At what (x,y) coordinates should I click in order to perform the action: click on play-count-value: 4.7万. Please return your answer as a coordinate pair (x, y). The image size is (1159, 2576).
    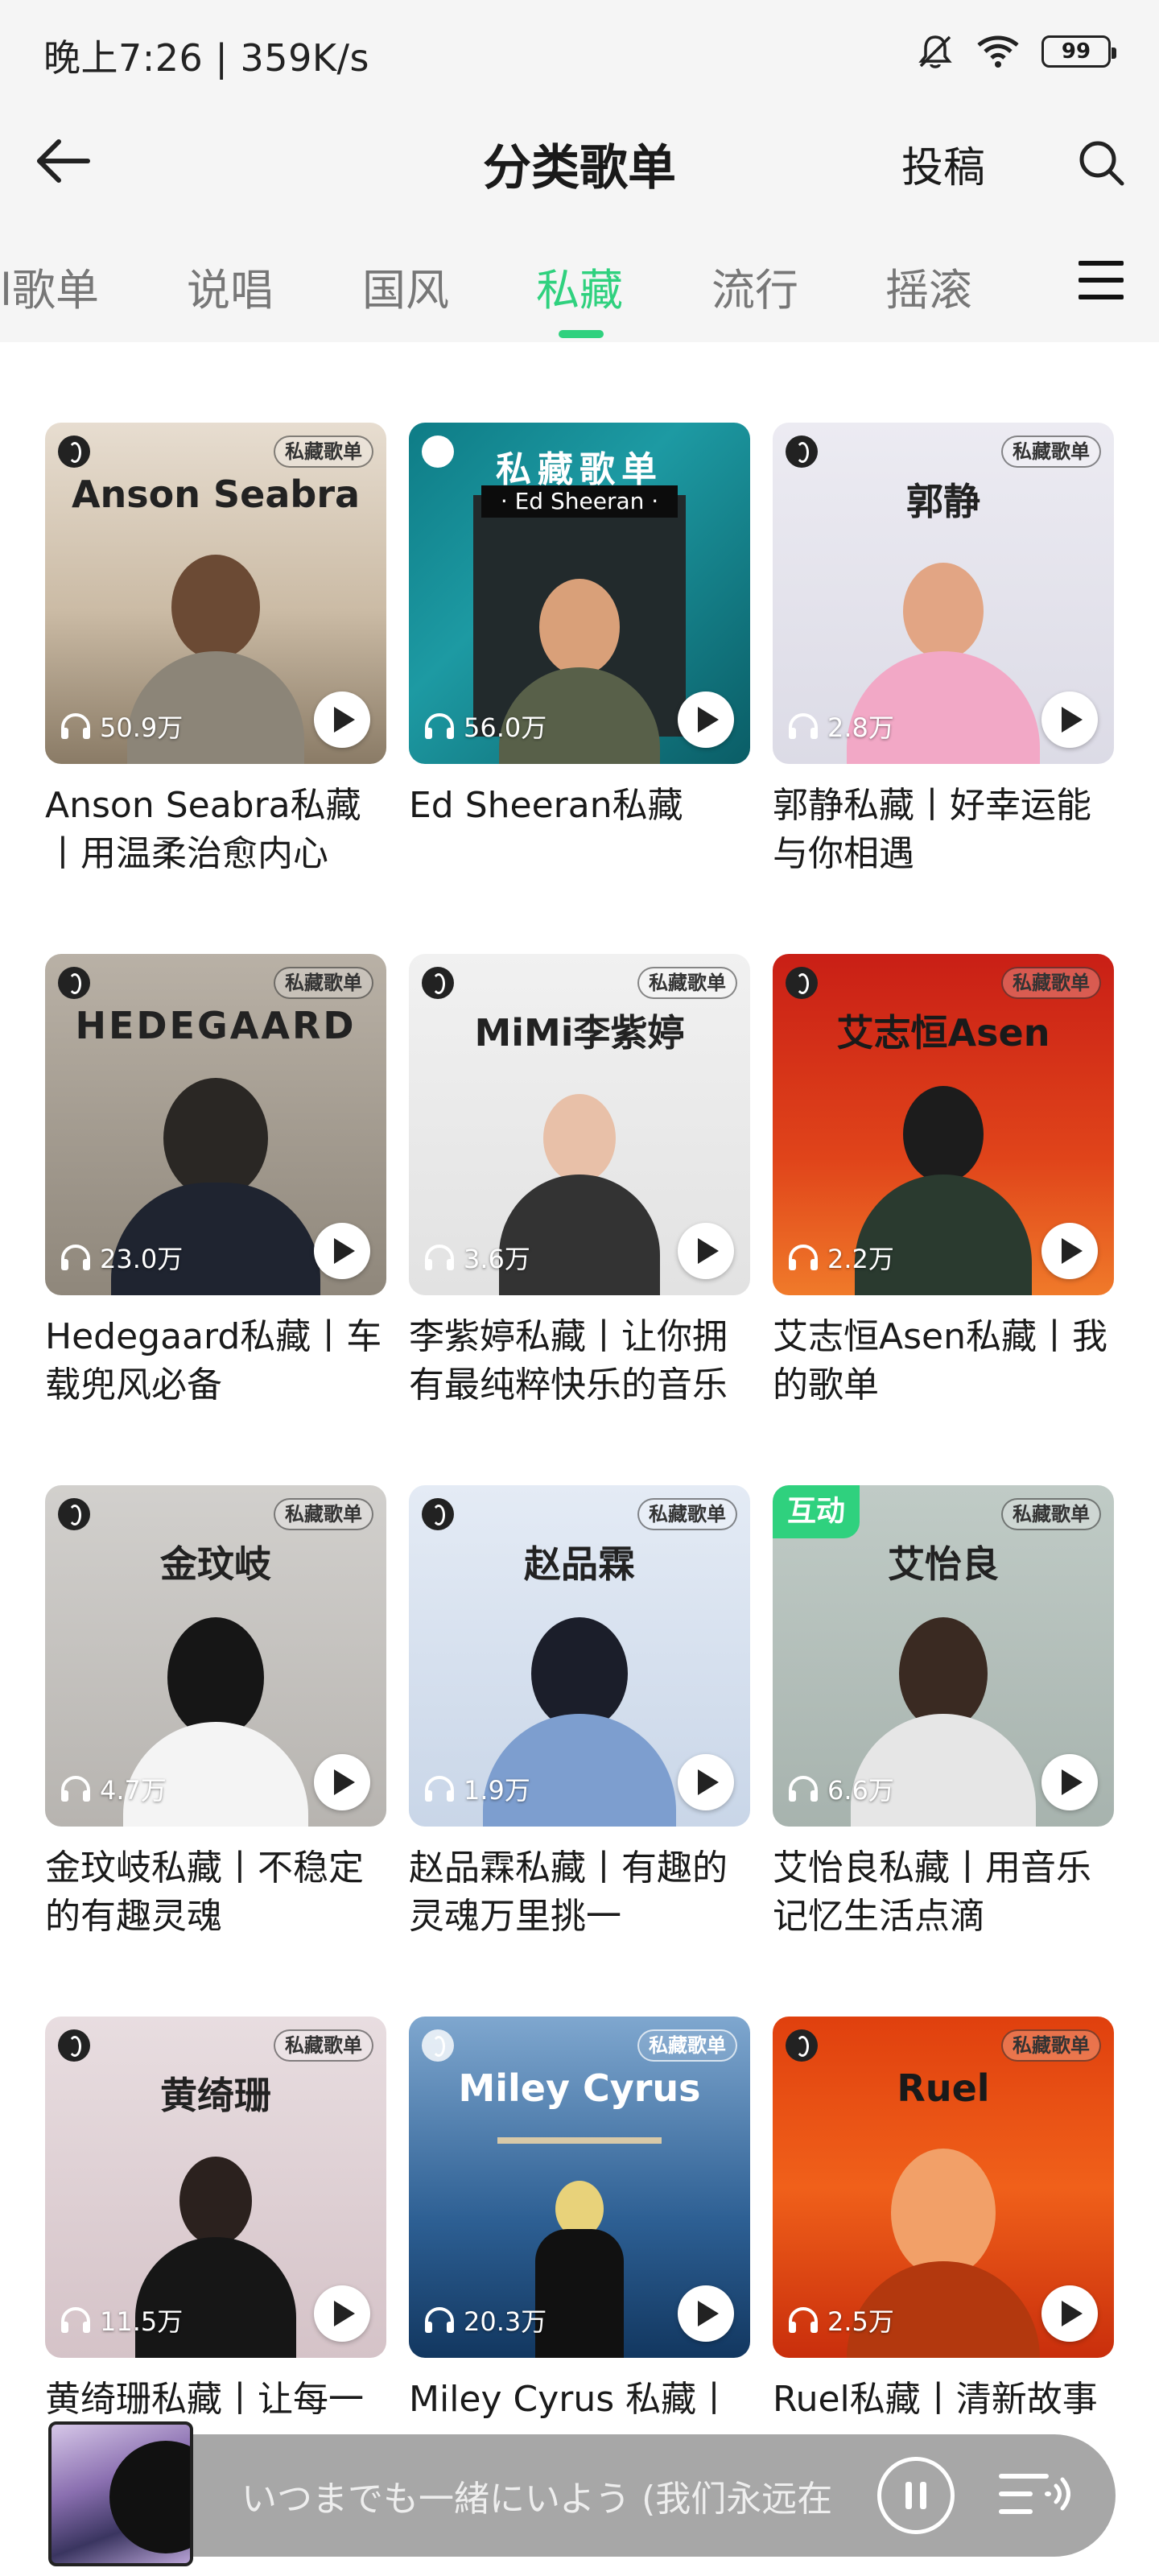
    Looking at the image, I should click on (133, 1790).